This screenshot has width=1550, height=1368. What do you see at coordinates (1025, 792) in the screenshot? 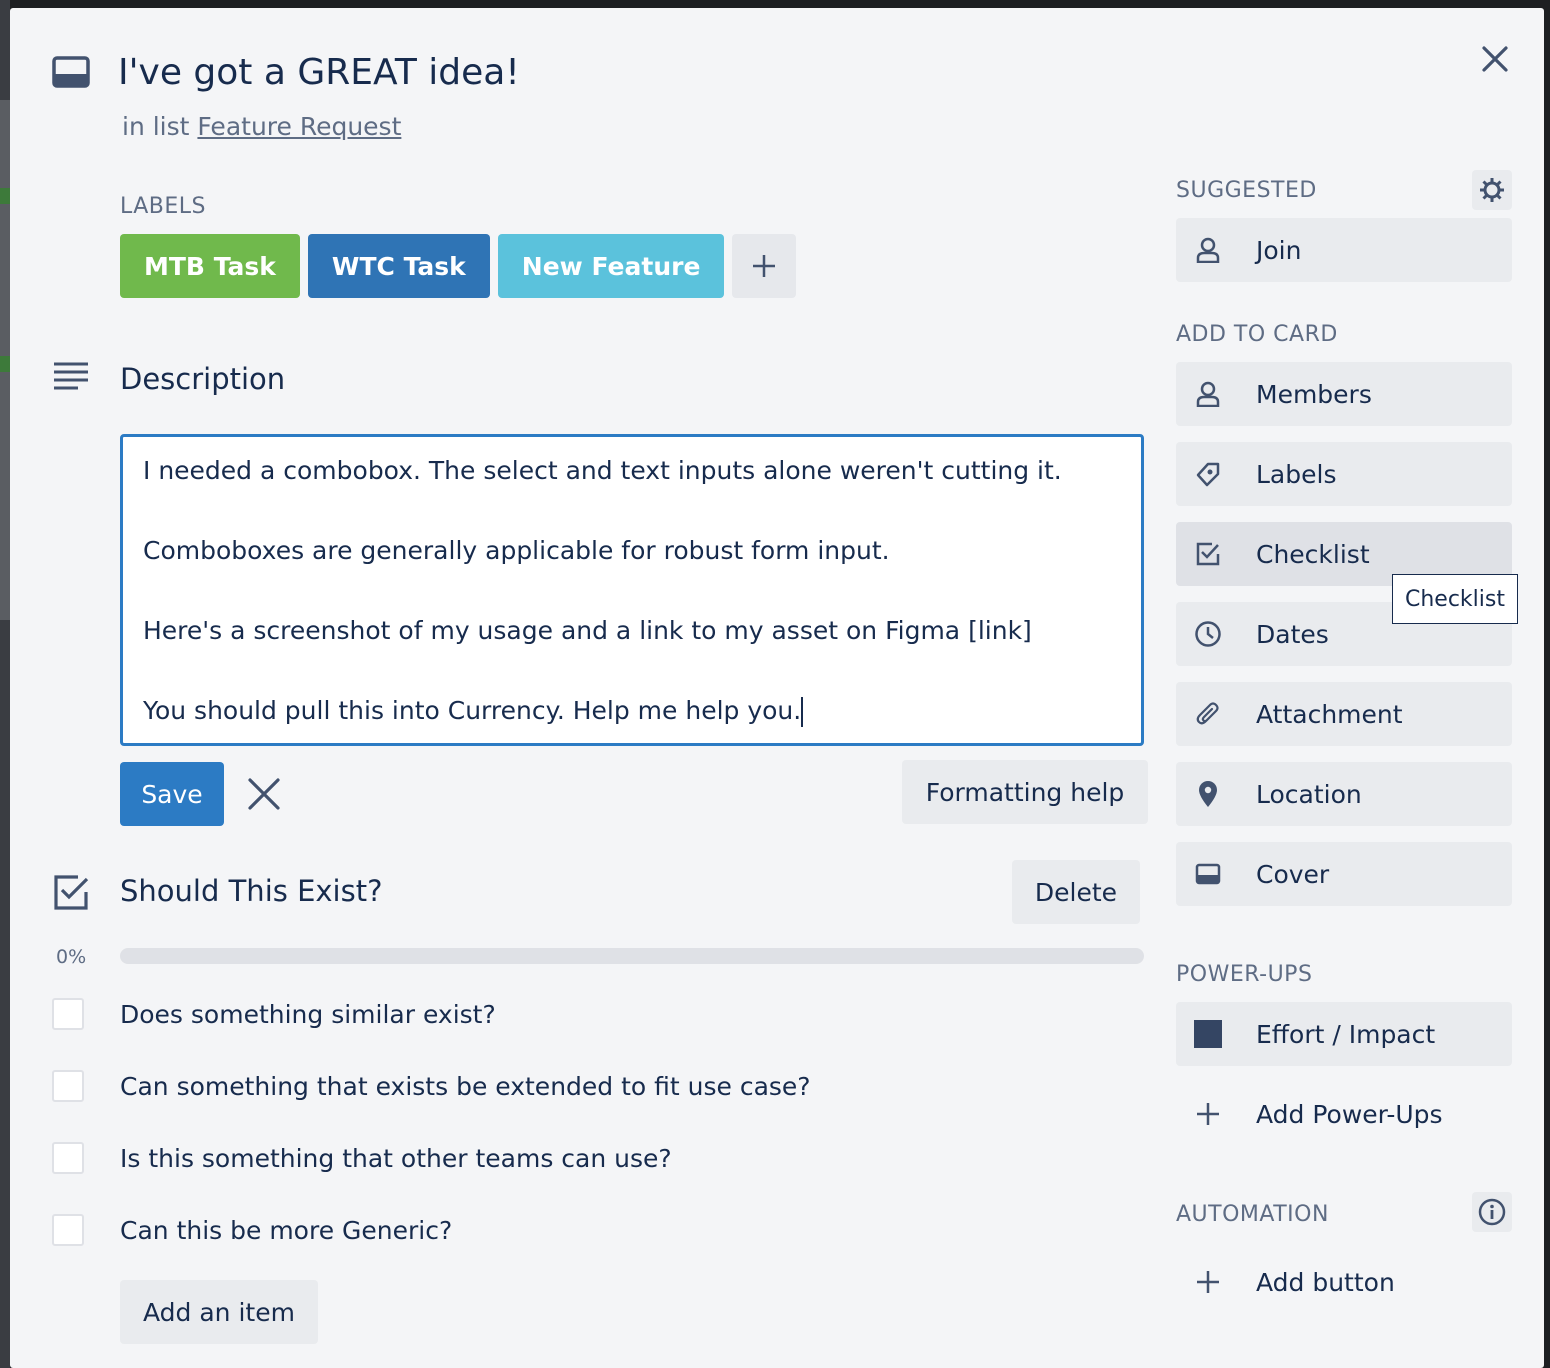
I see `formatting-help-button: Formatting help` at bounding box center [1025, 792].